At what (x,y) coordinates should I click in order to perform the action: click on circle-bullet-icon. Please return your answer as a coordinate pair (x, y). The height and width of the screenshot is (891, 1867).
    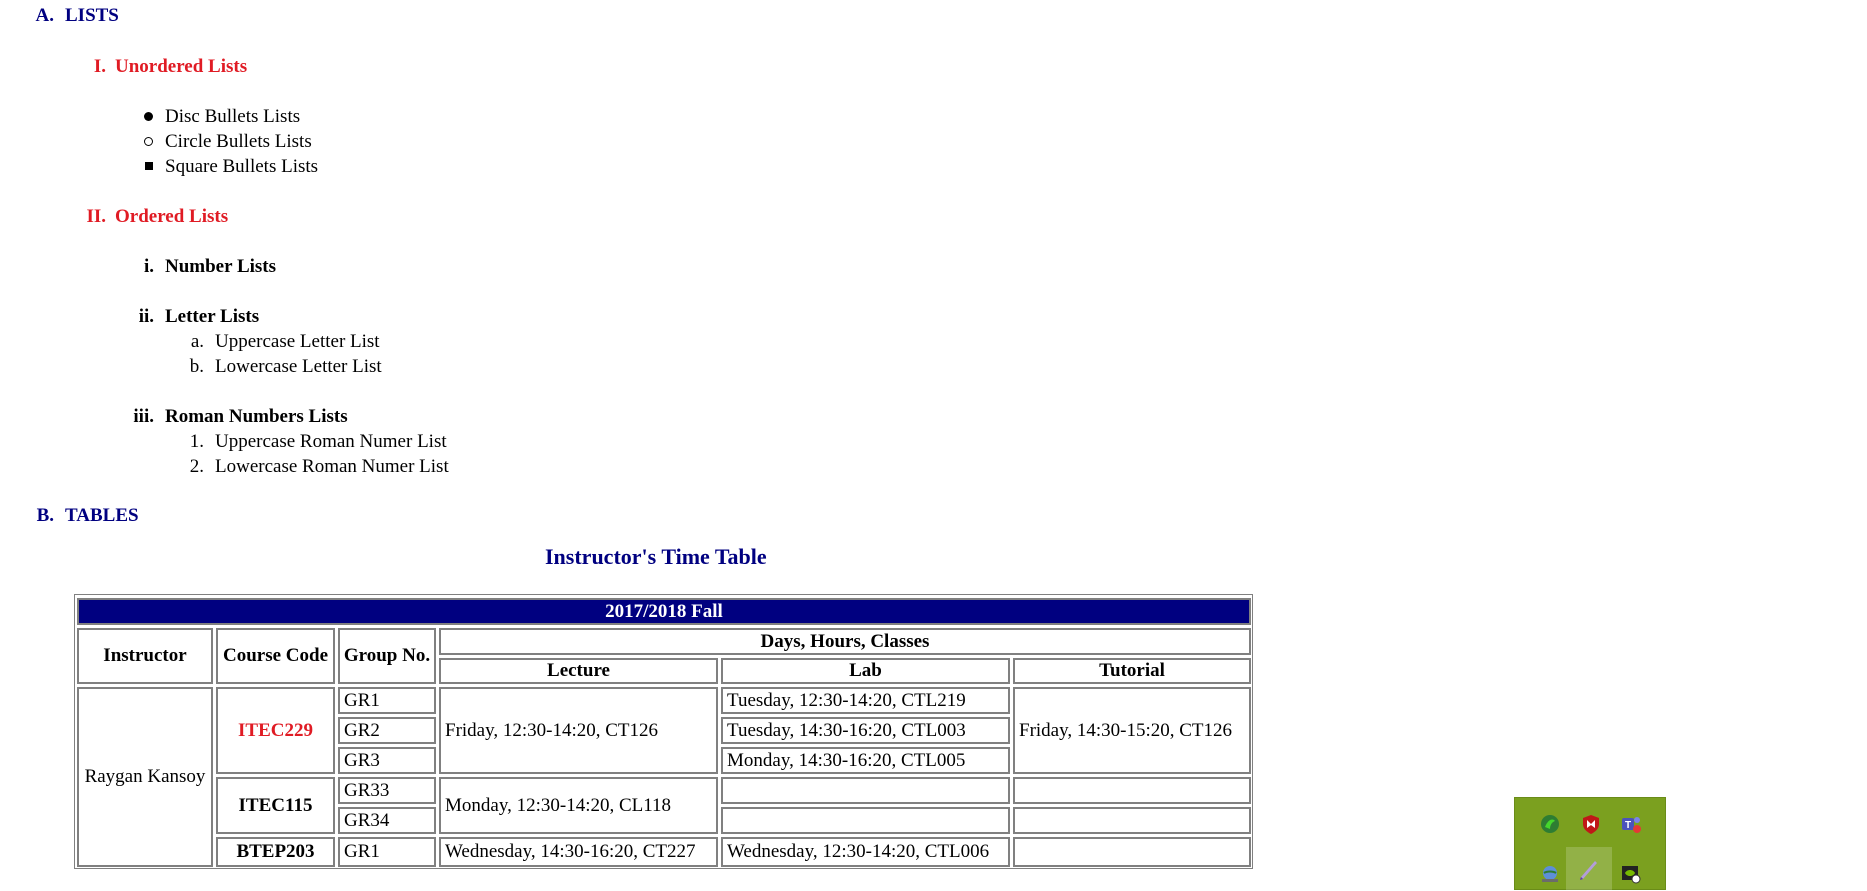
    Looking at the image, I should click on (148, 141).